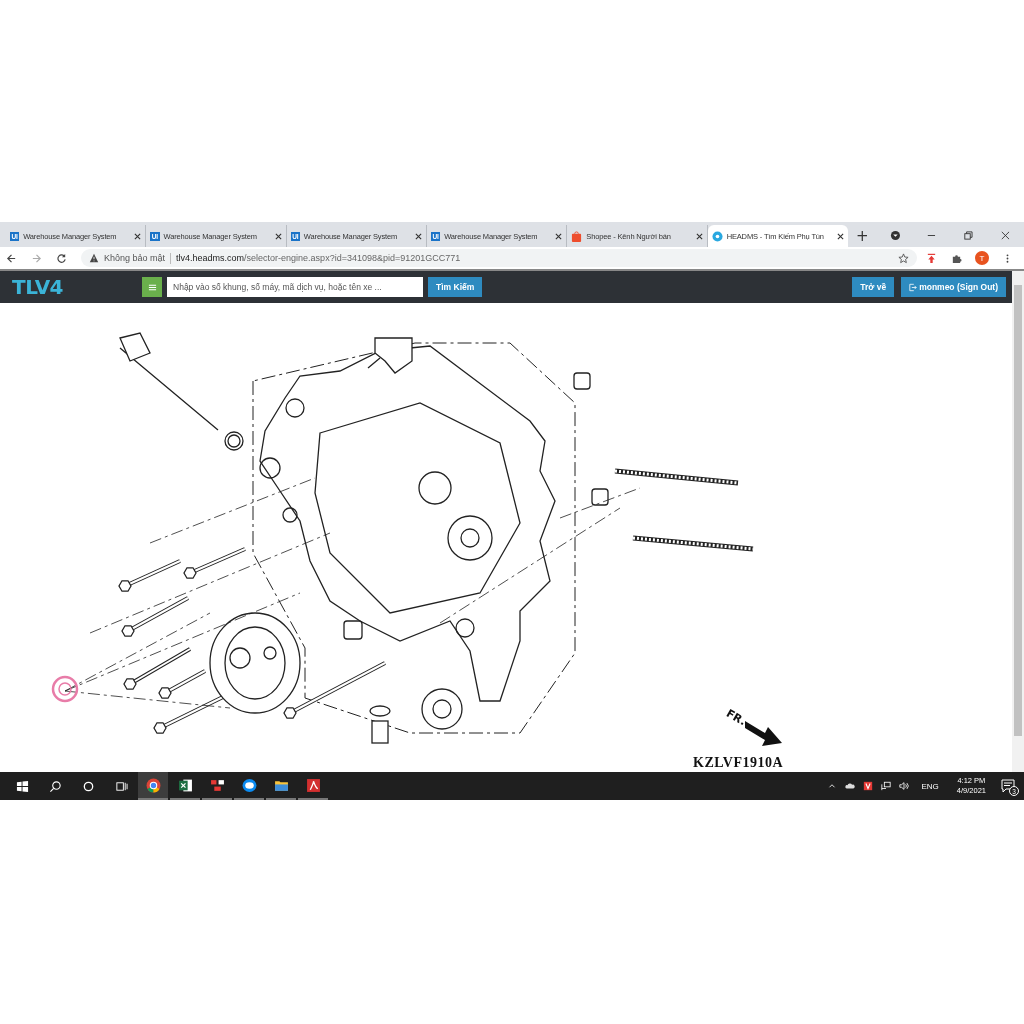 This screenshot has width=1024, height=1024. What do you see at coordinates (930, 786) in the screenshot?
I see `language-indicator: ENG` at bounding box center [930, 786].